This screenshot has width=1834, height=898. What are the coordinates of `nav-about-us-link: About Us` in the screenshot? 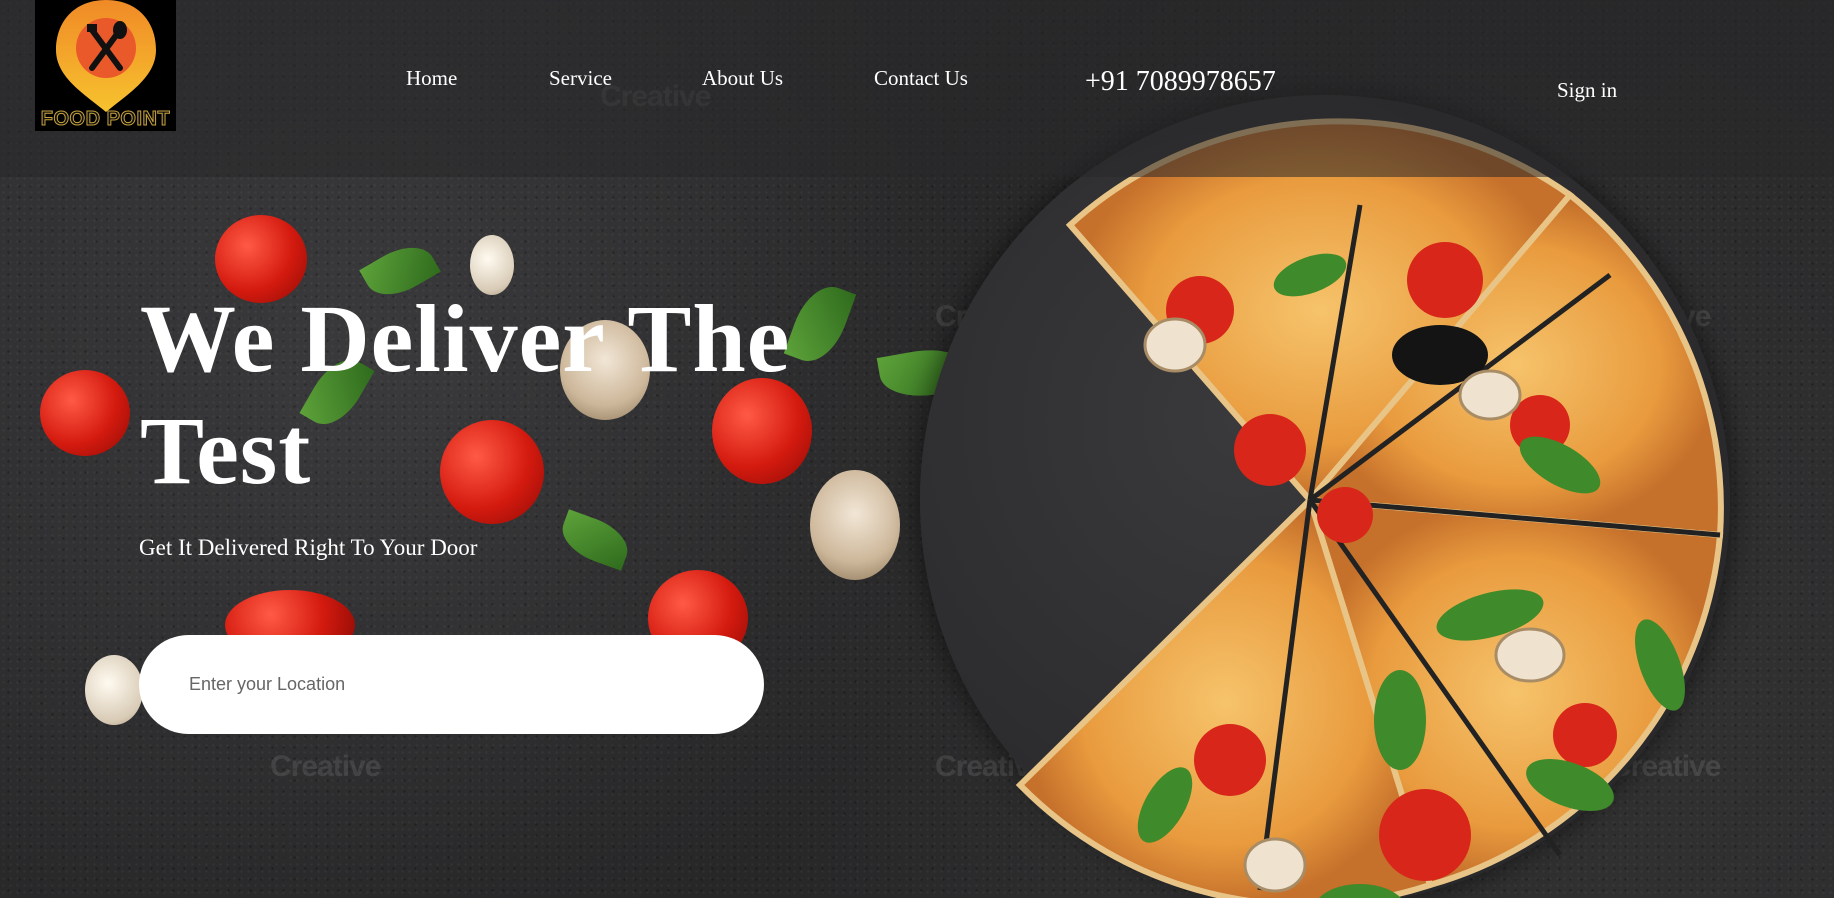 It's located at (742, 78).